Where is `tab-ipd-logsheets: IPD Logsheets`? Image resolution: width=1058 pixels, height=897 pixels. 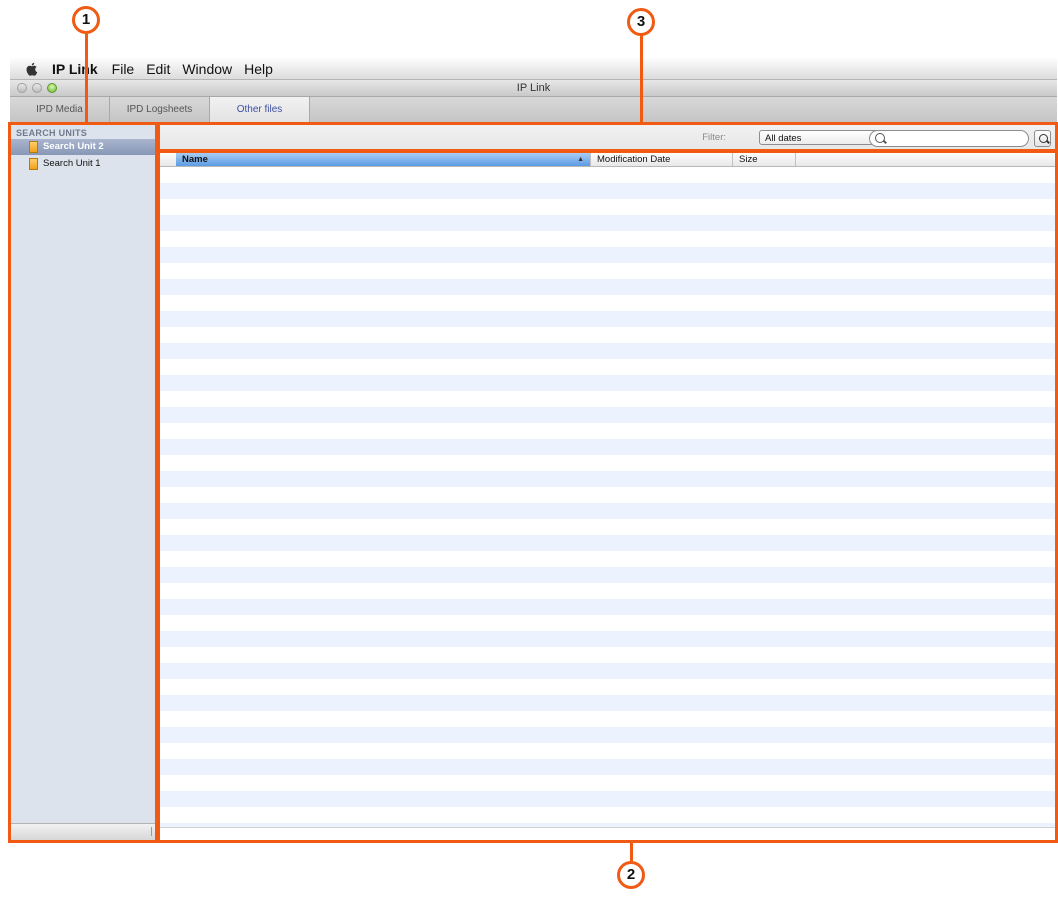 tab-ipd-logsheets: IPD Logsheets is located at coordinates (160, 110).